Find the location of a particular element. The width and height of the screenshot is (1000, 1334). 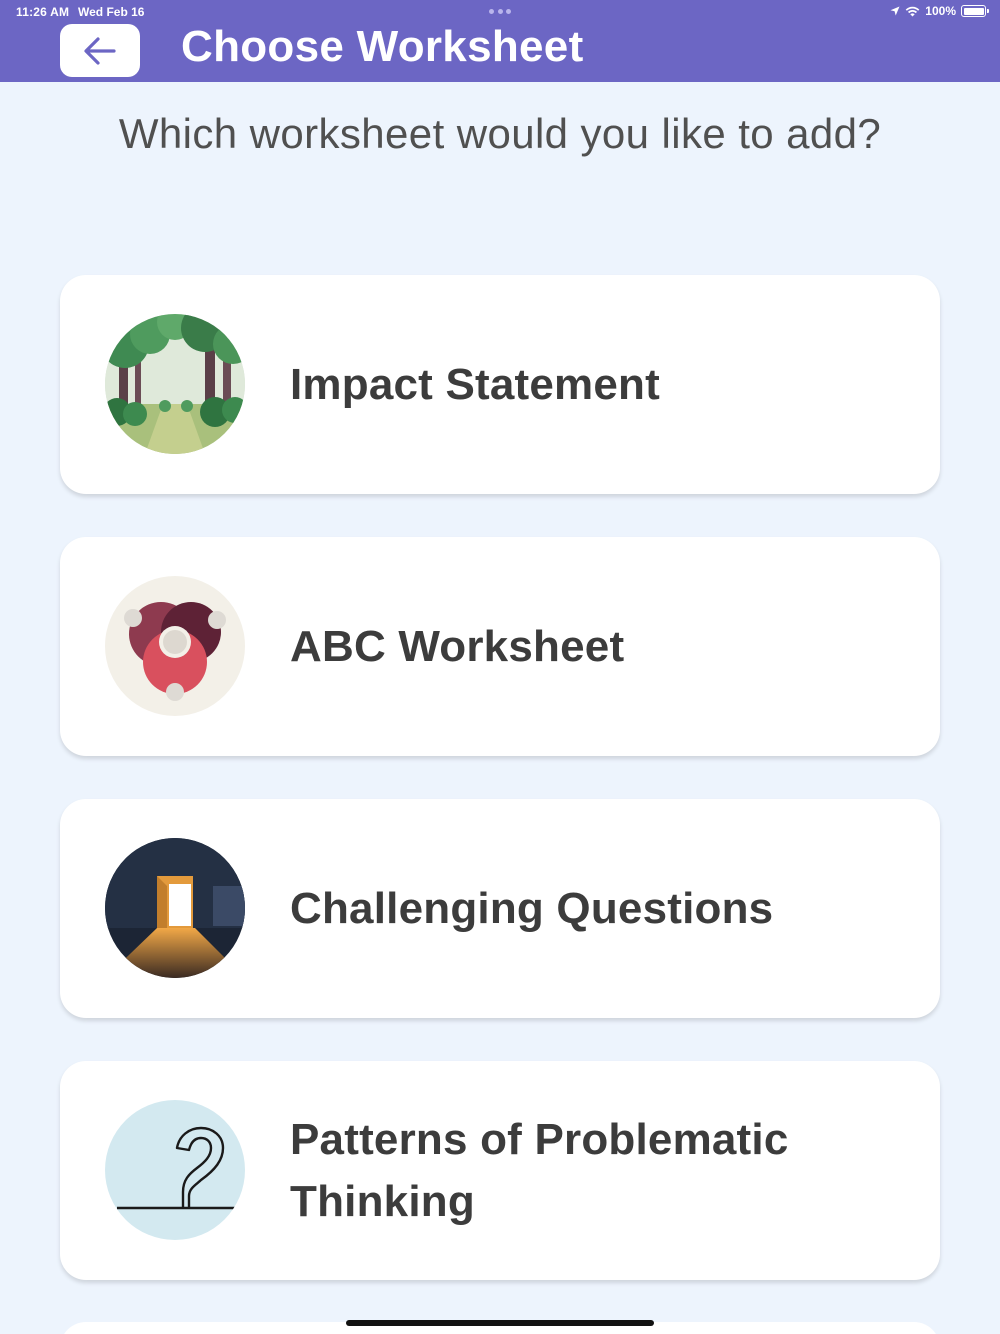

arrow-left-icon is located at coordinates (100, 50).